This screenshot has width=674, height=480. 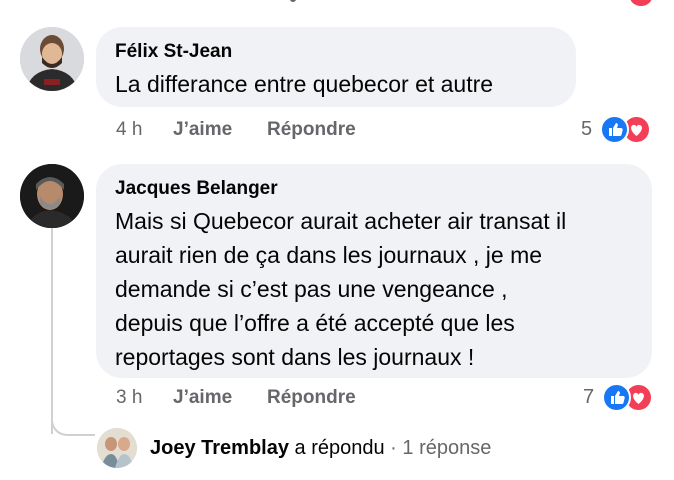 What do you see at coordinates (196, 189) in the screenshot?
I see `comment-author: Jacques Belanger` at bounding box center [196, 189].